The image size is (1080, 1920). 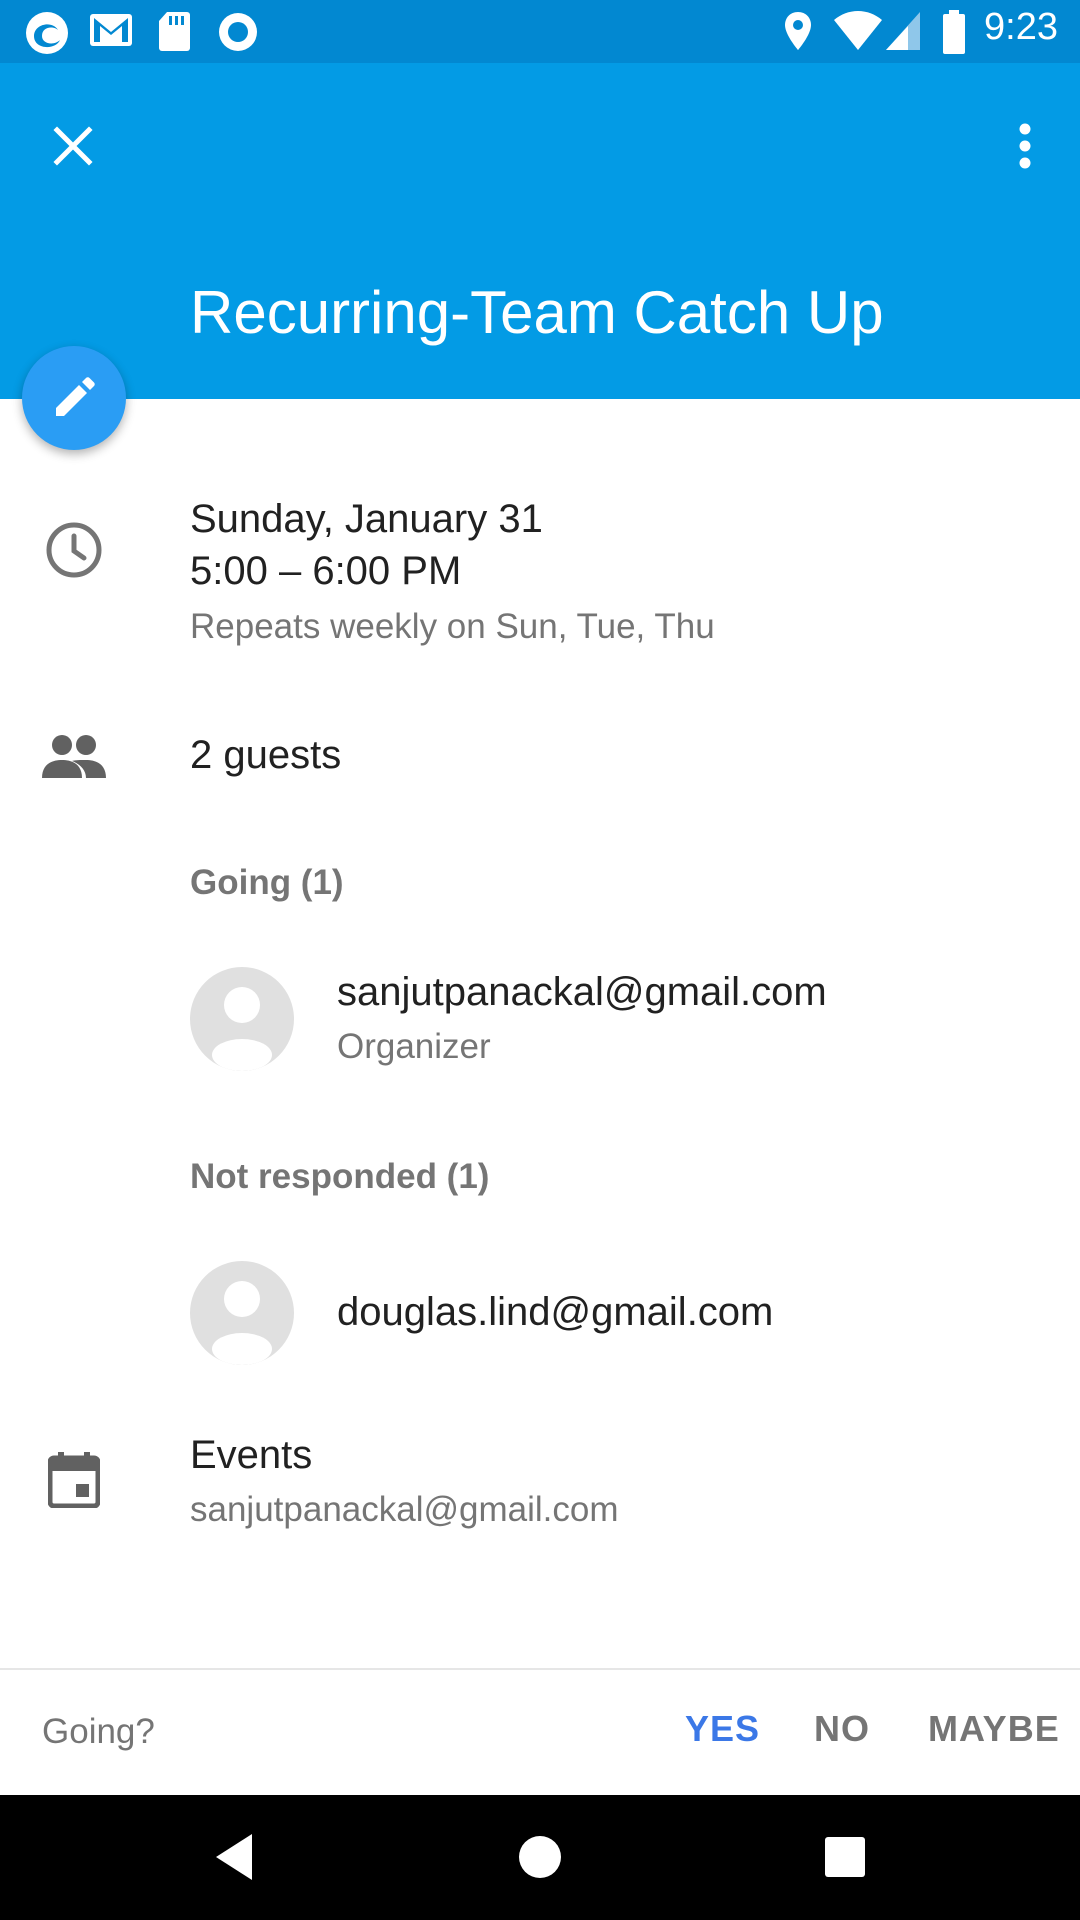 I want to click on event-recurrence: Repeats weekly on Sun, Tue, Thu, so click(x=452, y=626).